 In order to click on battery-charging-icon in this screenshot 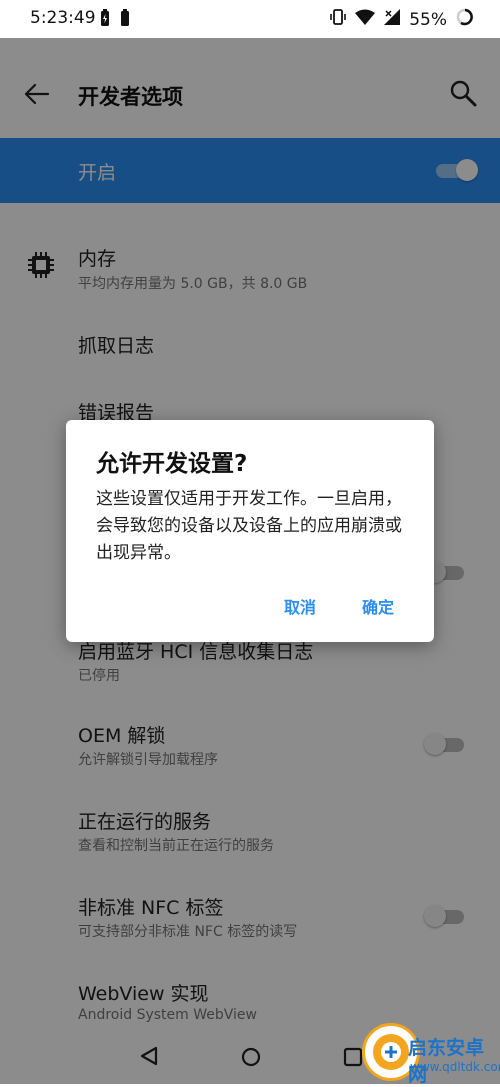, I will do `click(105, 20)`.